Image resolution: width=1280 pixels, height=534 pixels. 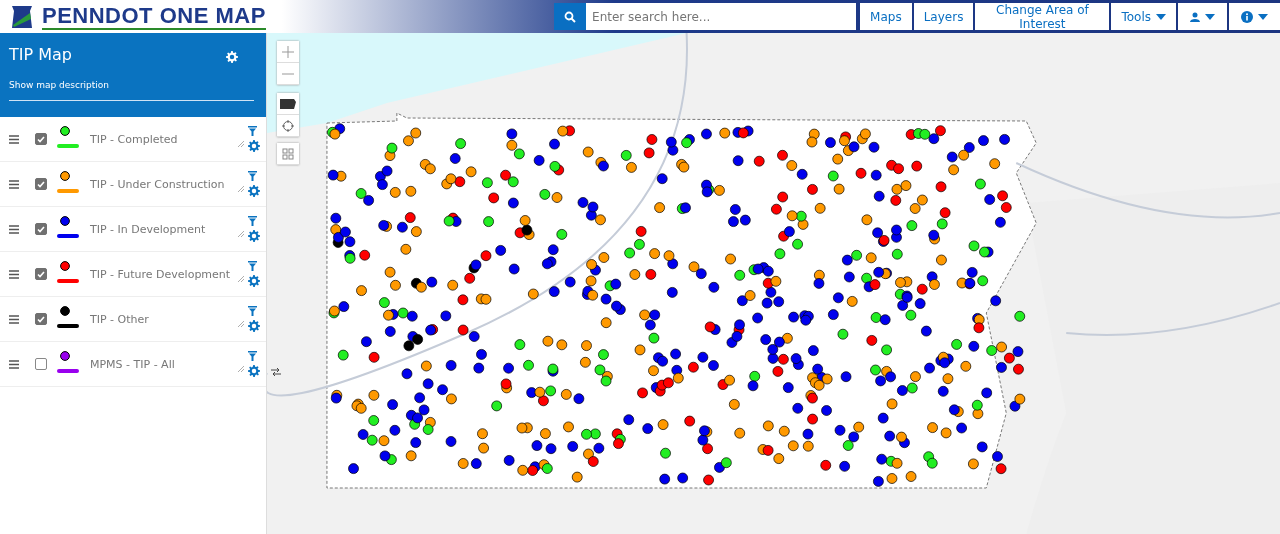 What do you see at coordinates (59, 85) in the screenshot?
I see `show-description-link: Show map description` at bounding box center [59, 85].